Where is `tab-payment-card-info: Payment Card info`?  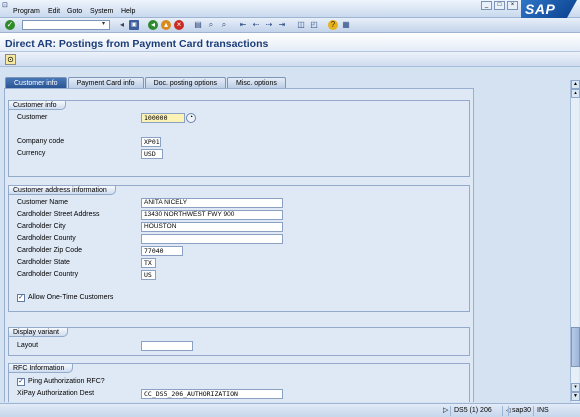 tab-payment-card-info: Payment Card info is located at coordinates (105, 82).